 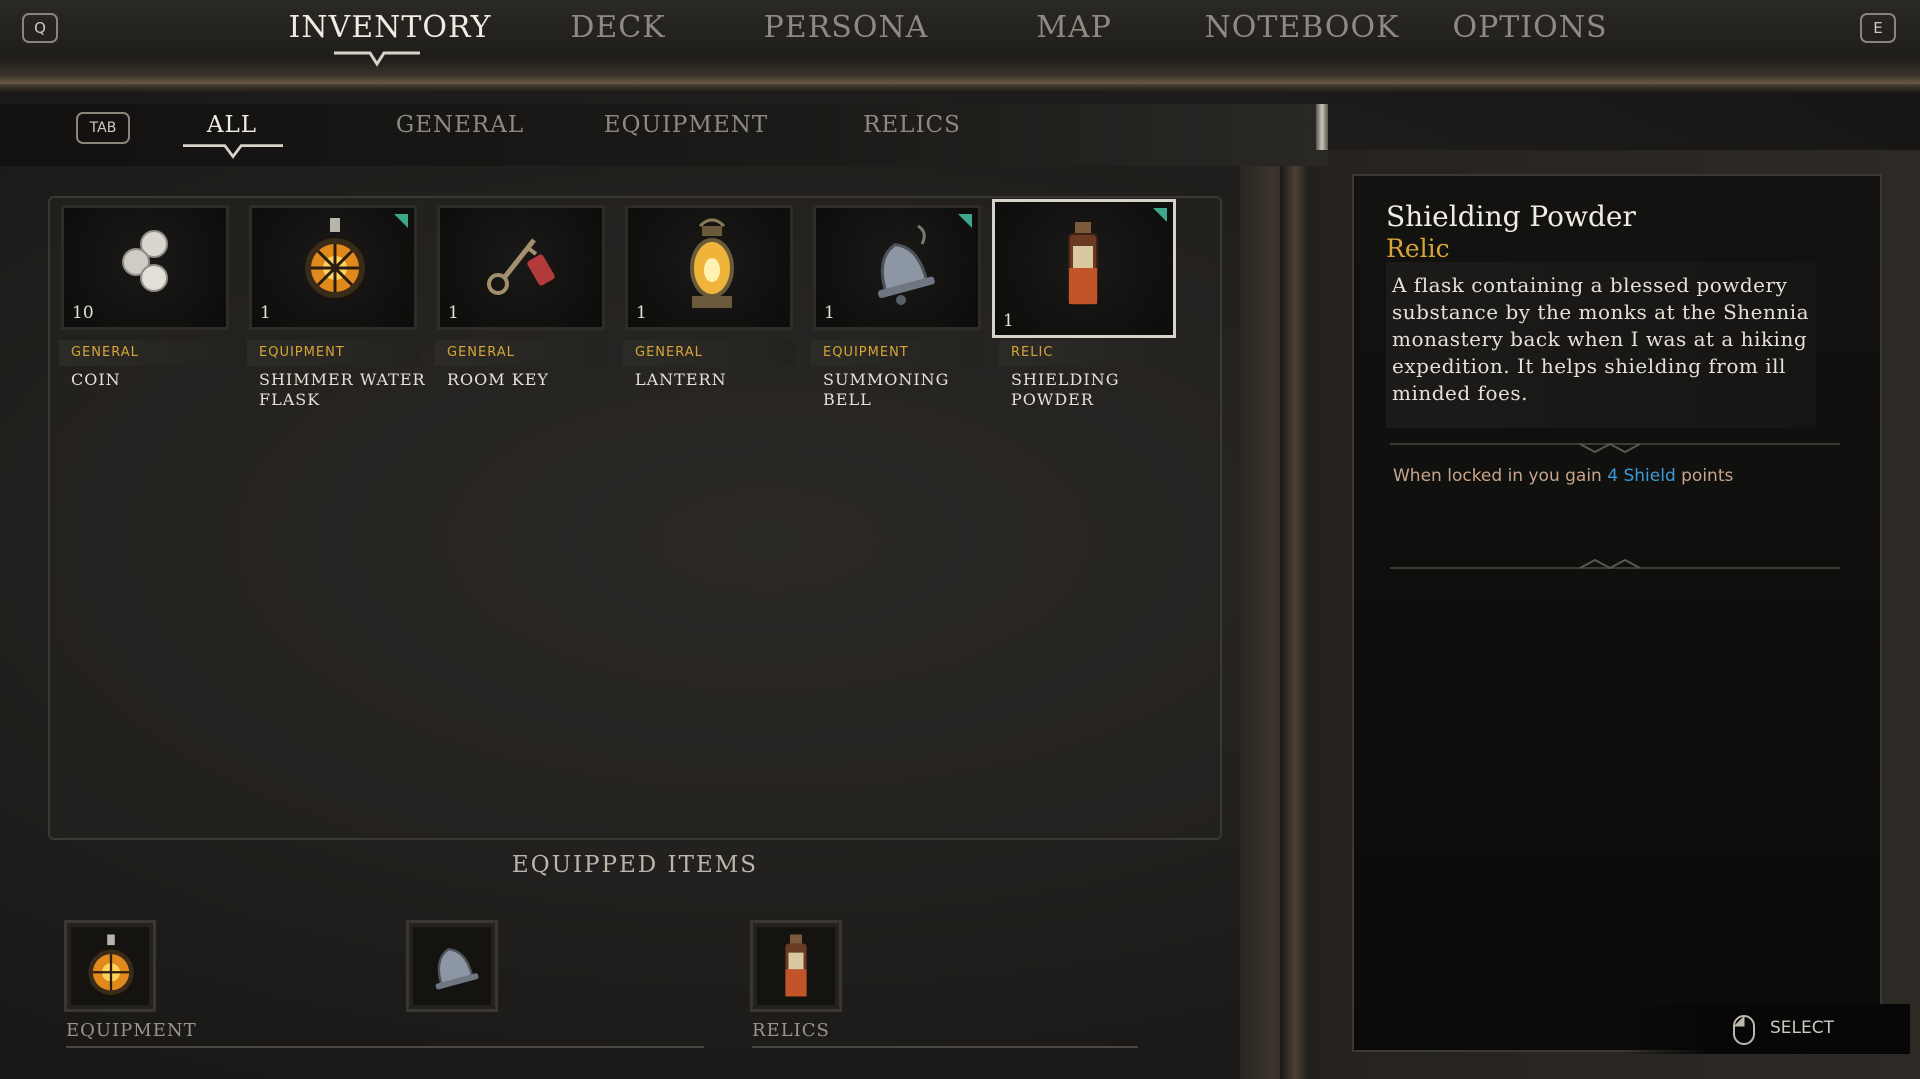 What do you see at coordinates (945, 1047) in the screenshot?
I see `relics-divider` at bounding box center [945, 1047].